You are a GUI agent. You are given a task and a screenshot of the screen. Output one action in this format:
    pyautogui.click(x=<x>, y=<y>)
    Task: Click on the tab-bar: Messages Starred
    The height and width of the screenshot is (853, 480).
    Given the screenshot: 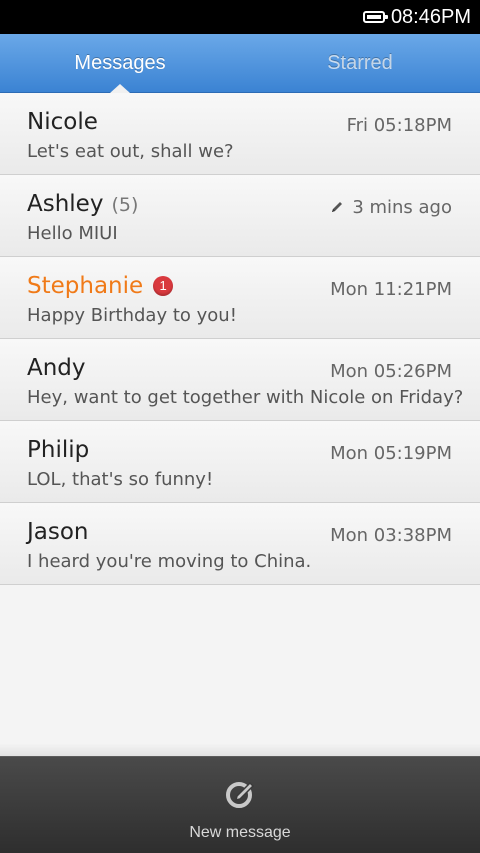 What is the action you would take?
    pyautogui.click(x=240, y=63)
    